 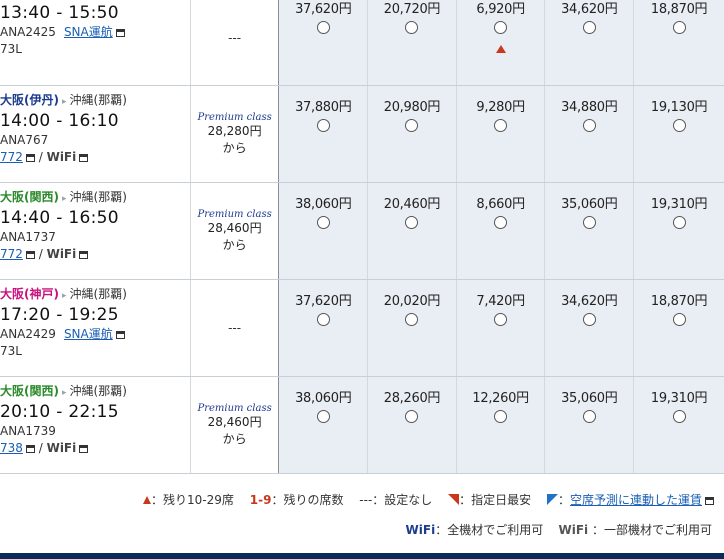 What do you see at coordinates (307, 500) in the screenshot?
I see `legend-seats-label: ：残りの席数` at bounding box center [307, 500].